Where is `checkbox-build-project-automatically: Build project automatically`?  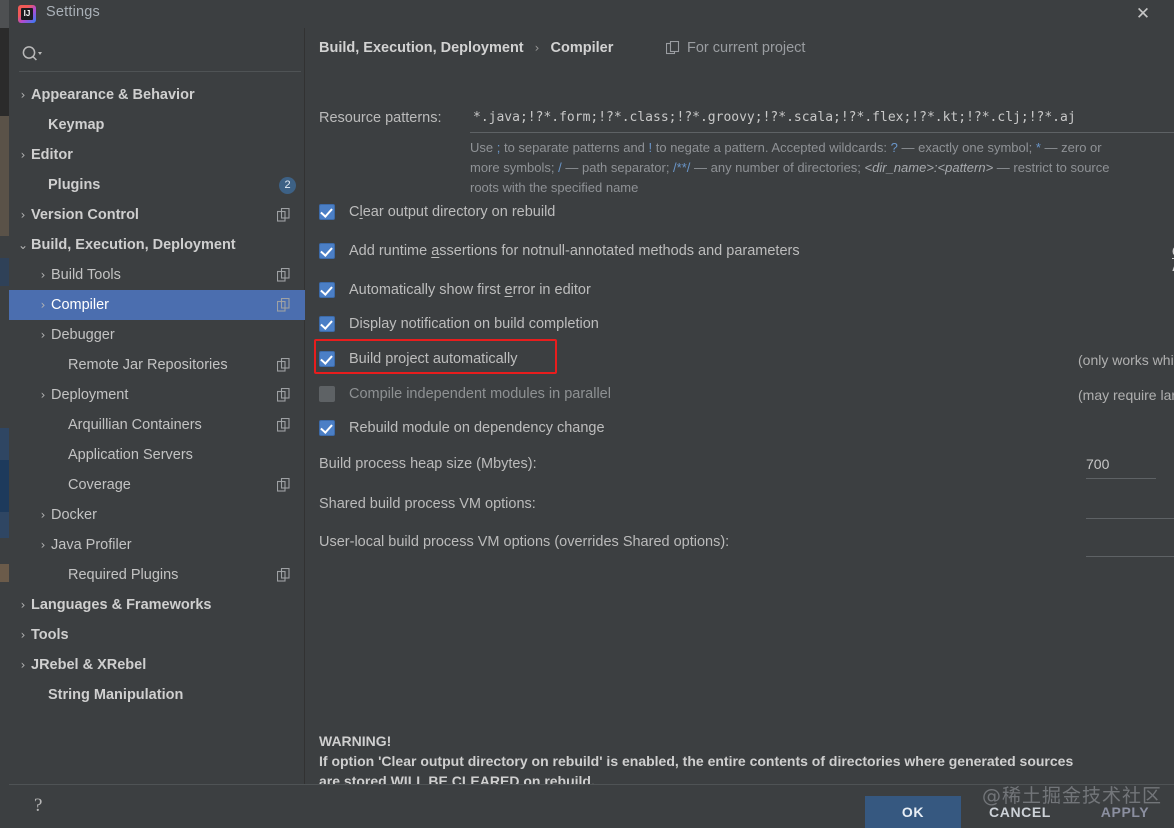
checkbox-build-project-automatically: Build project automatically is located at coordinates (418, 359).